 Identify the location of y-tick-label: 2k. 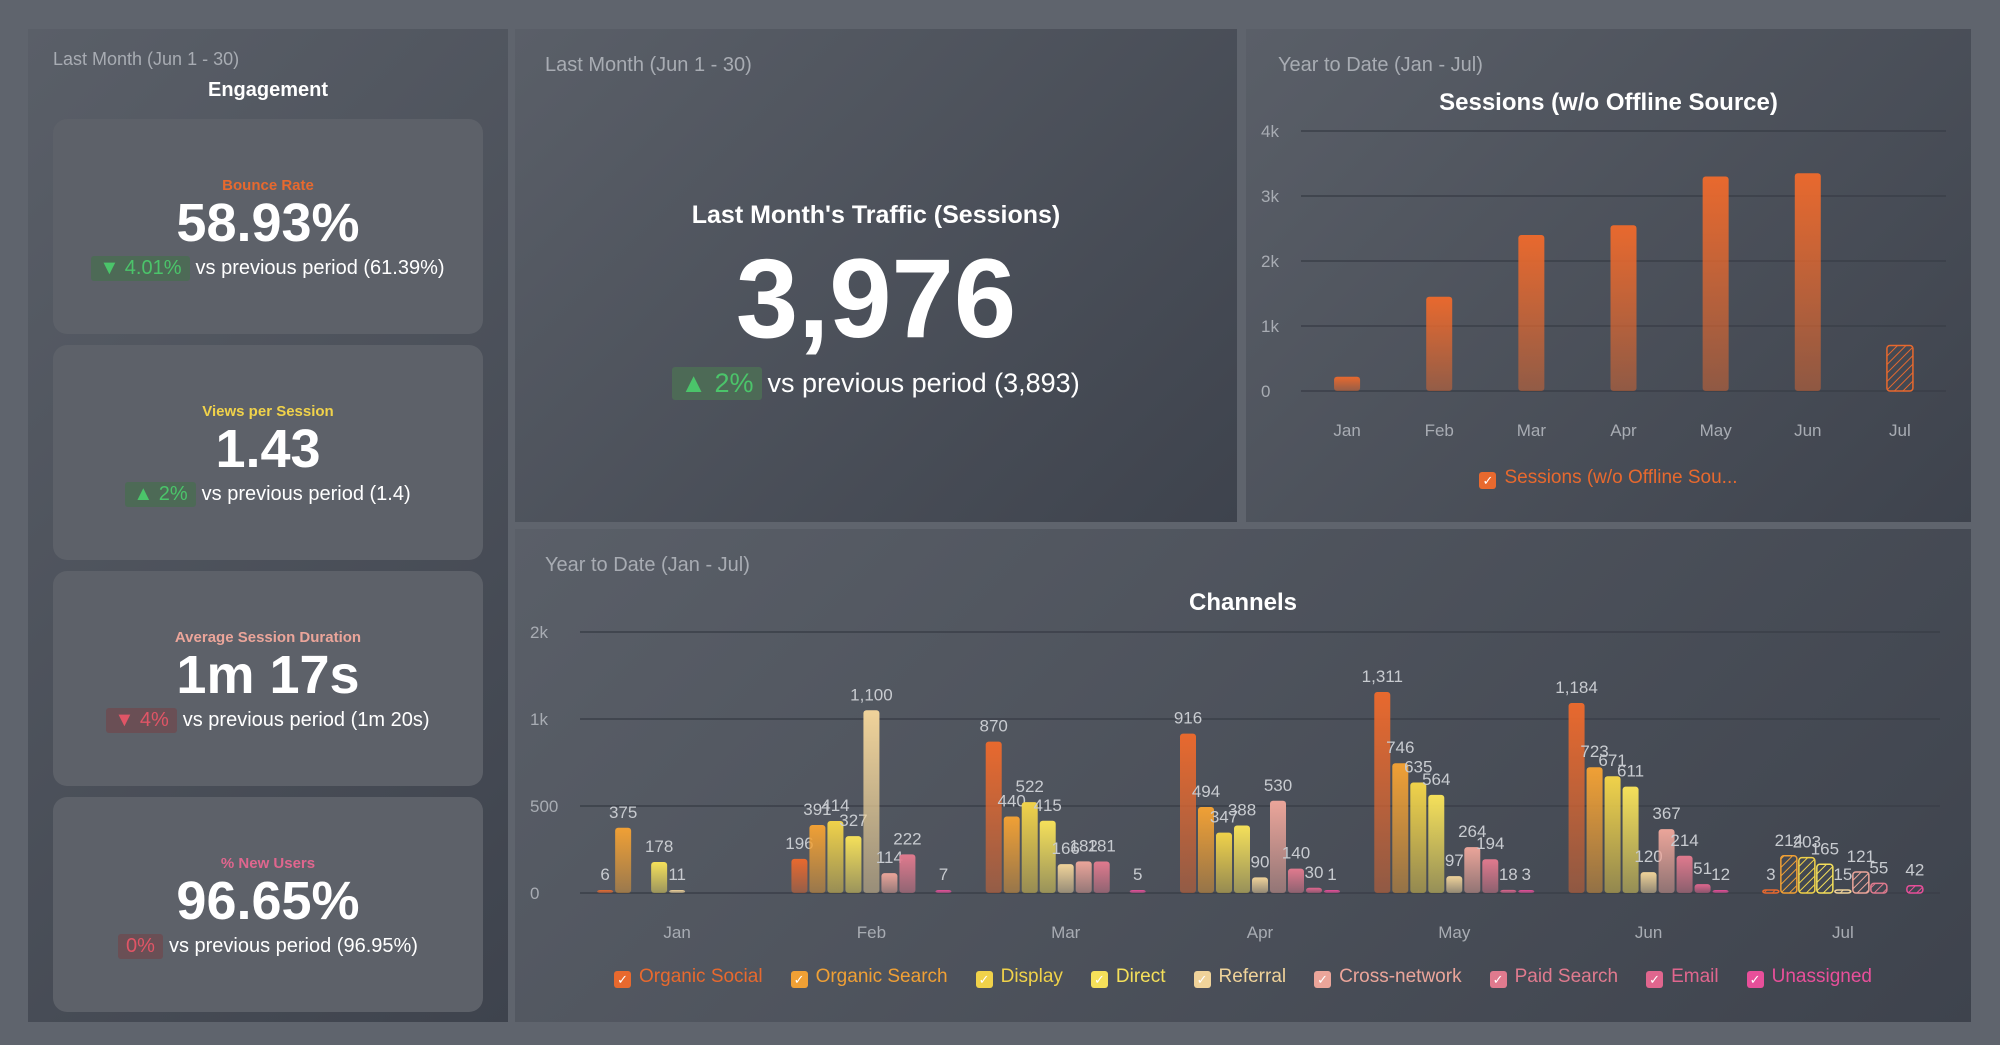
(1270, 261).